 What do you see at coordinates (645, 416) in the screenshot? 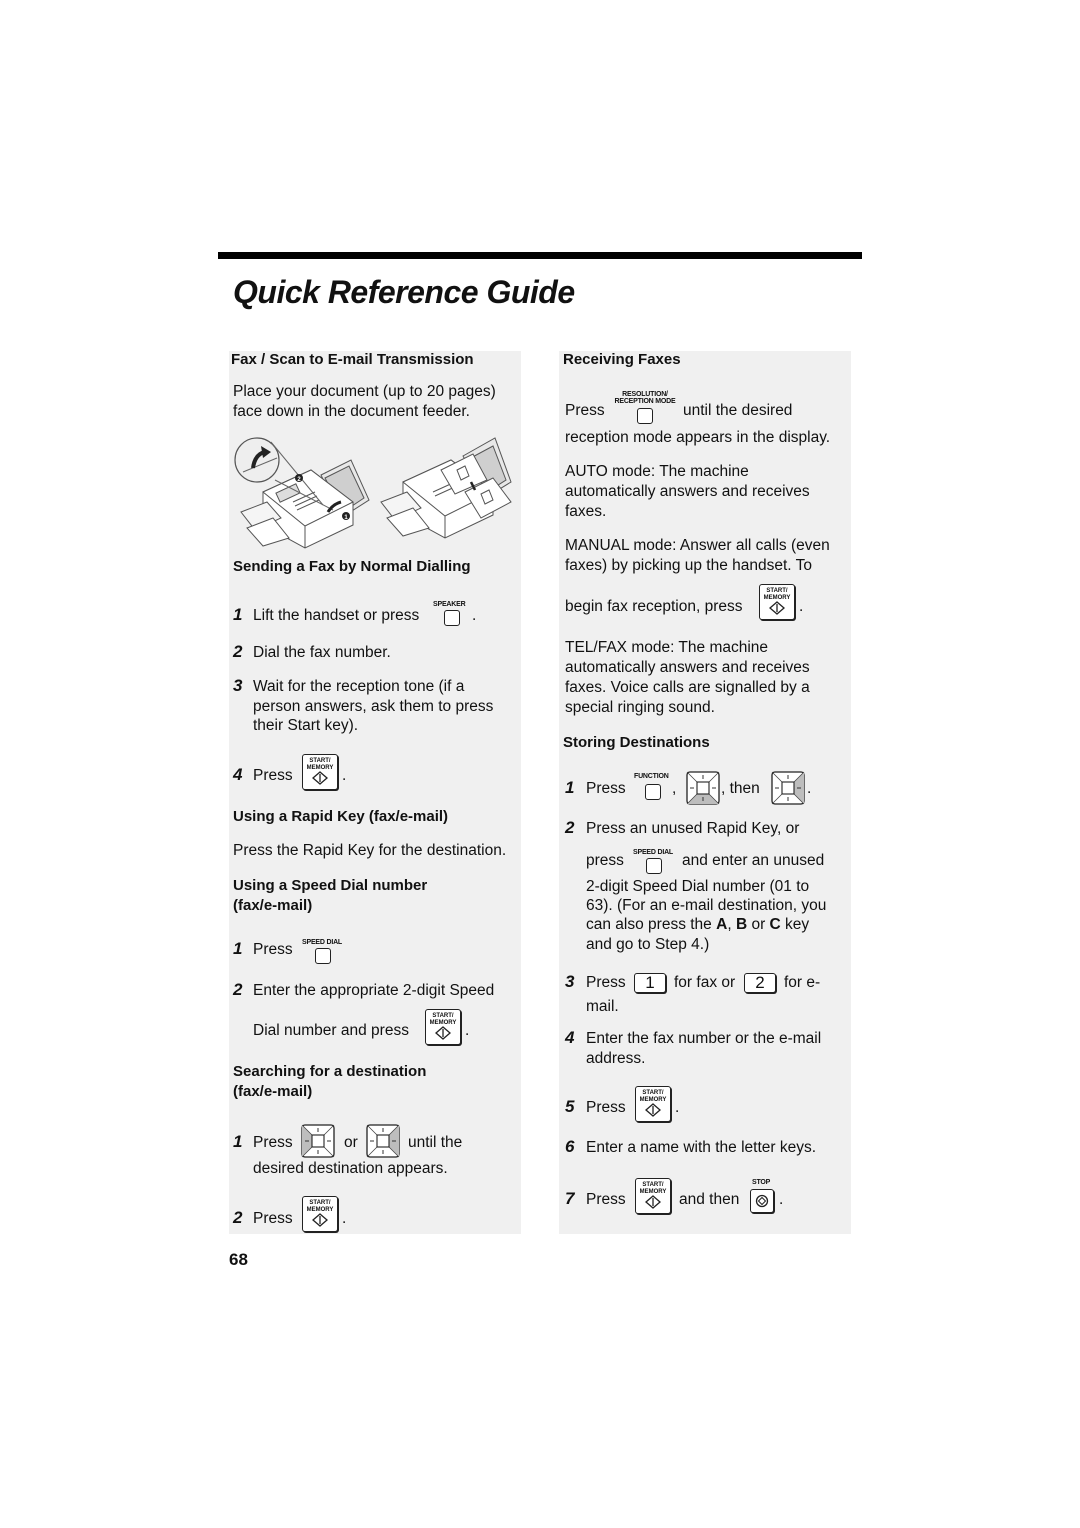
I see `reception-mode-key` at bounding box center [645, 416].